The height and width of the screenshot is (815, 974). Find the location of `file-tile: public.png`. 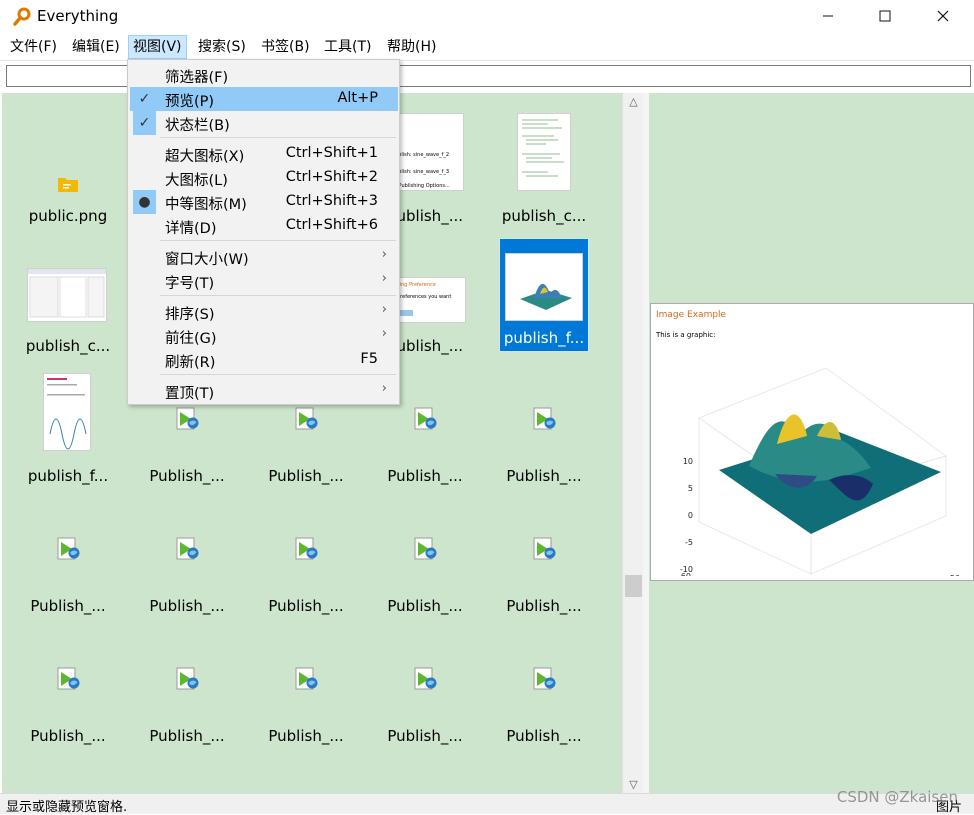

file-tile: public.png is located at coordinates (68, 171).